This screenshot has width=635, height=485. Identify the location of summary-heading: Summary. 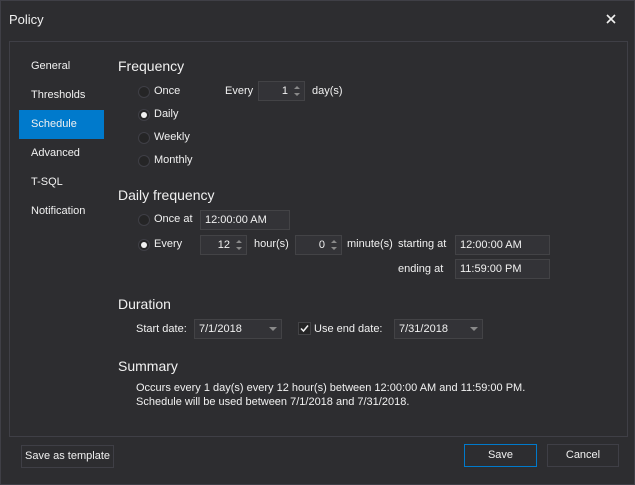
(148, 366).